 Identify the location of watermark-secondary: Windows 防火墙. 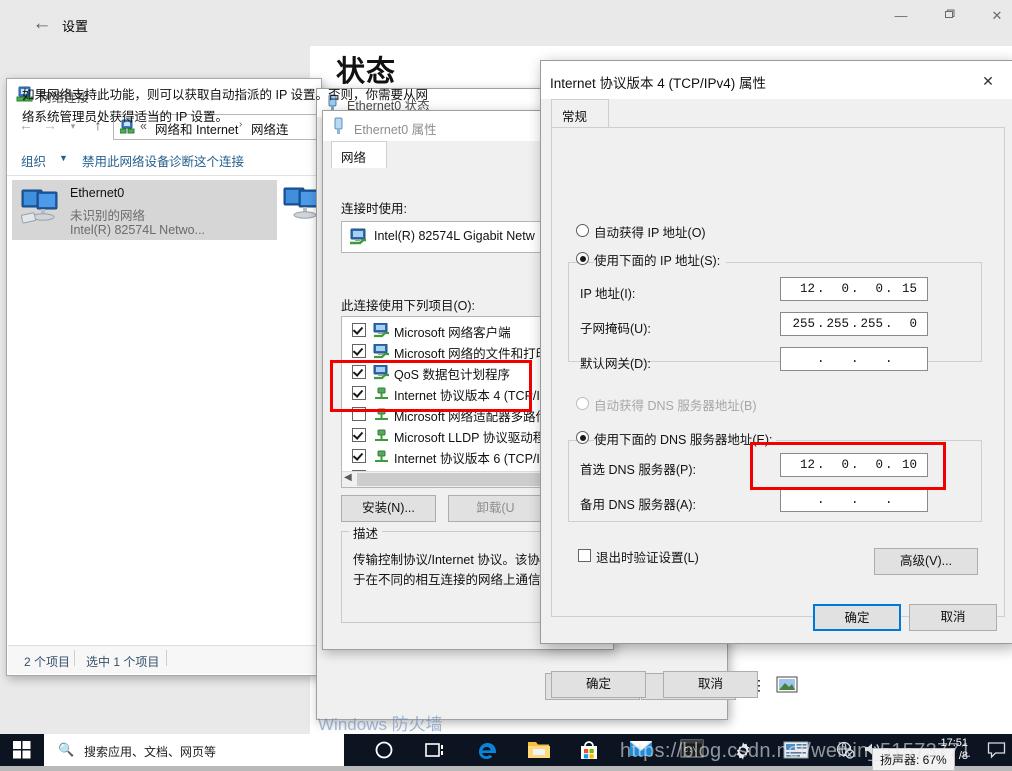
(380, 724).